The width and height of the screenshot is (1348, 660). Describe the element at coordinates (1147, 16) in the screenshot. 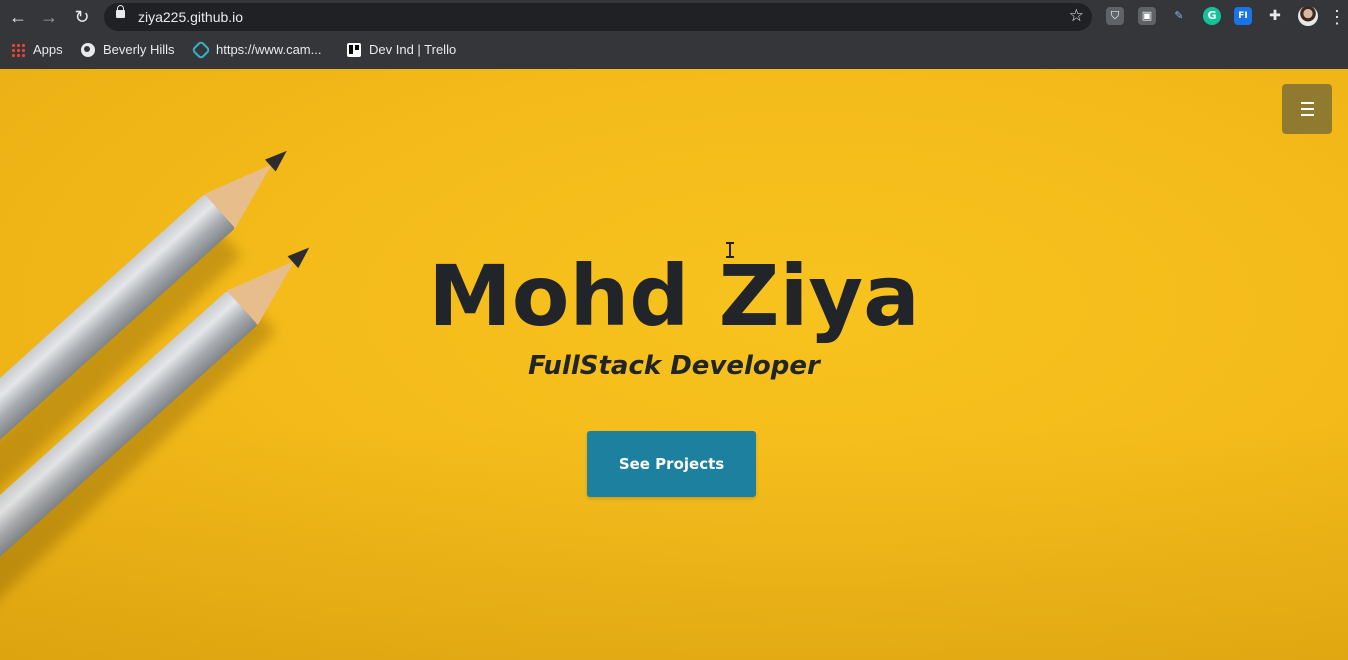

I see `cast-extension-icon: ▣` at that location.